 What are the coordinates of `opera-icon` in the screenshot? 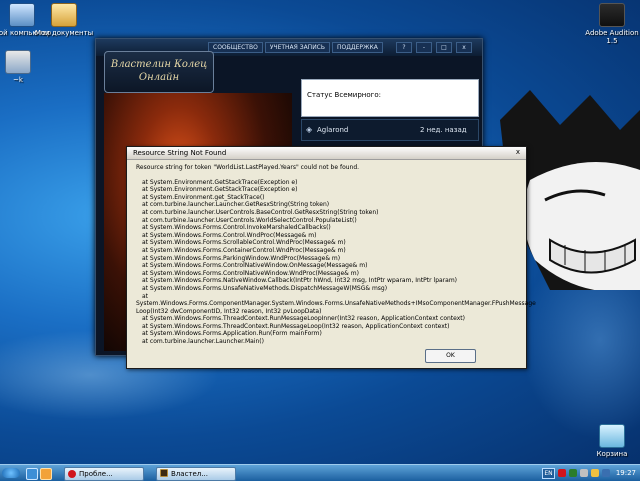 It's located at (72, 474).